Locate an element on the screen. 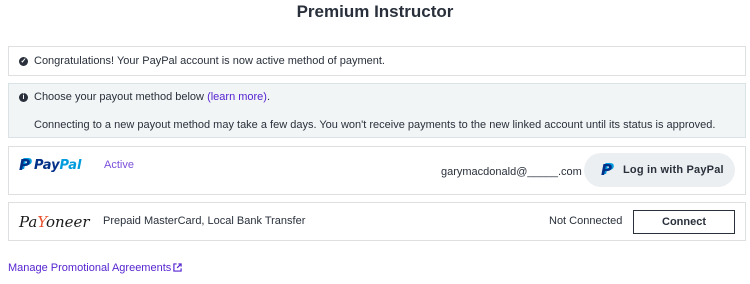  payoneer-logo: PaYoneer is located at coordinates (54, 222).